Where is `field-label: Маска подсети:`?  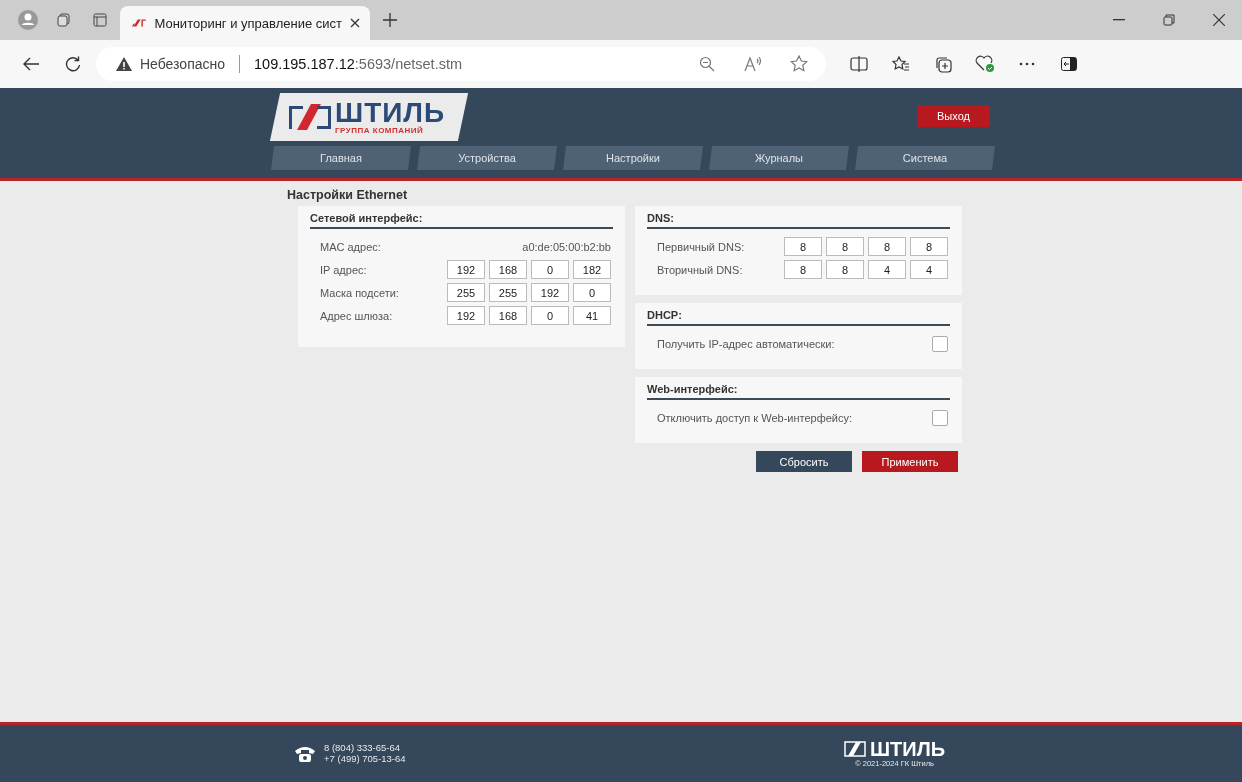
field-label: Маска подсети: is located at coordinates (359, 292).